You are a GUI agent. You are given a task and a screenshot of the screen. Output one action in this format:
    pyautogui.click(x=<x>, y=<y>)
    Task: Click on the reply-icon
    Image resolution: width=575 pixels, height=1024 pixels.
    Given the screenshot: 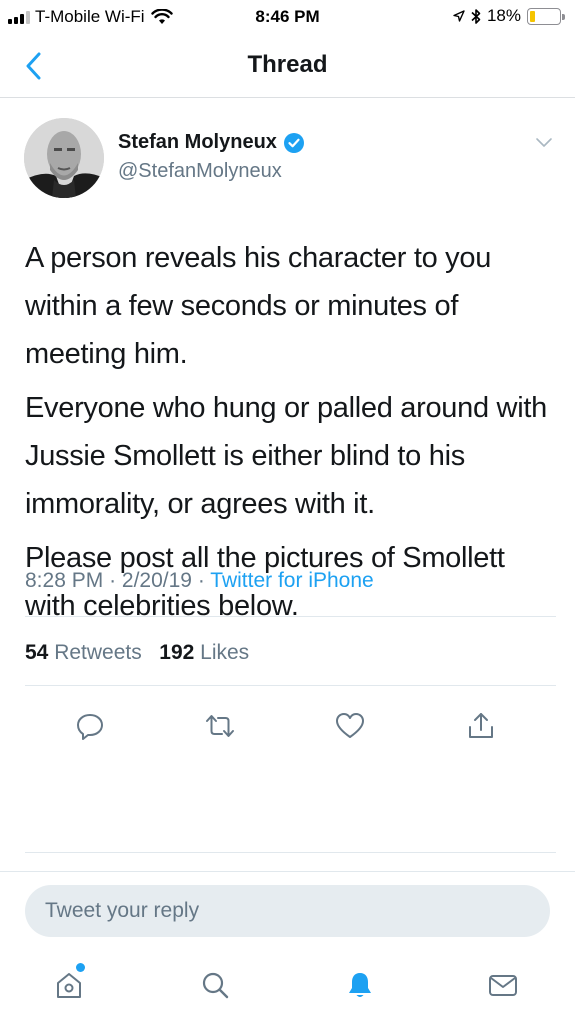 What is the action you would take?
    pyautogui.click(x=90, y=727)
    